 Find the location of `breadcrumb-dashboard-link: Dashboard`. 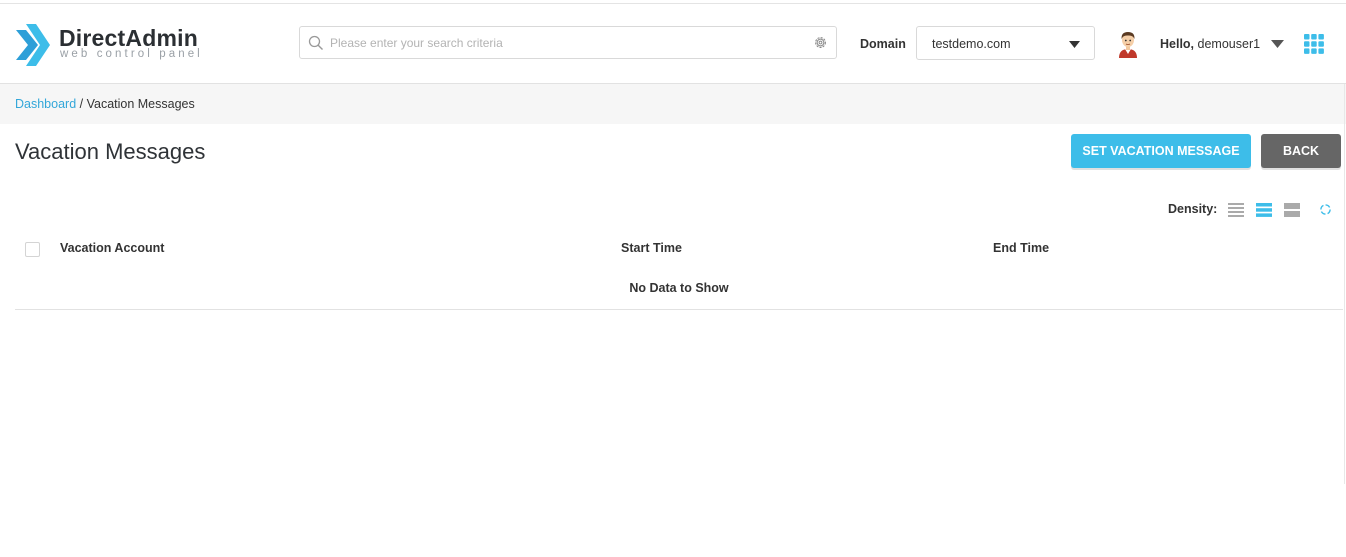

breadcrumb-dashboard-link: Dashboard is located at coordinates (45, 104).